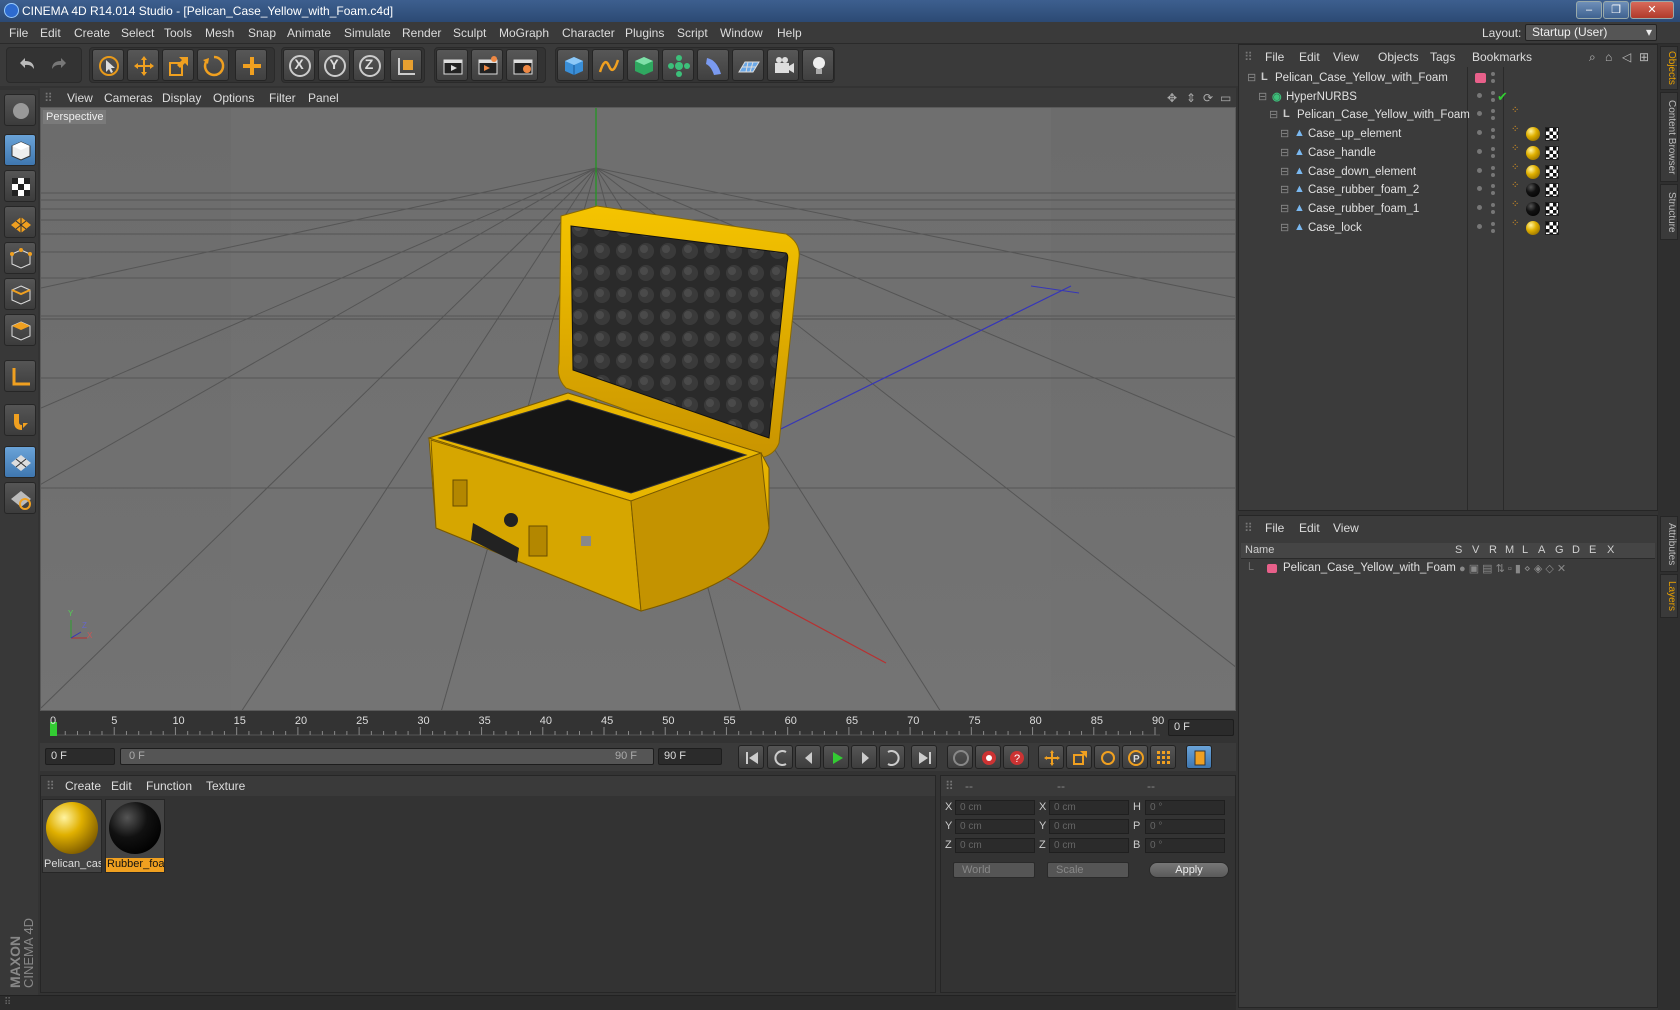  What do you see at coordinates (751, 757) in the screenshot?
I see `go-to-start-icon` at bounding box center [751, 757].